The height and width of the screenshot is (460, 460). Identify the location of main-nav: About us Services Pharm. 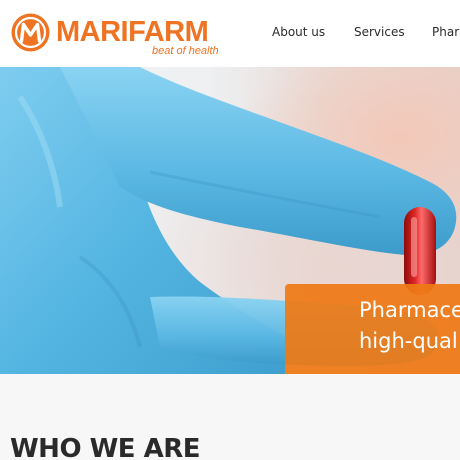
(230, 33).